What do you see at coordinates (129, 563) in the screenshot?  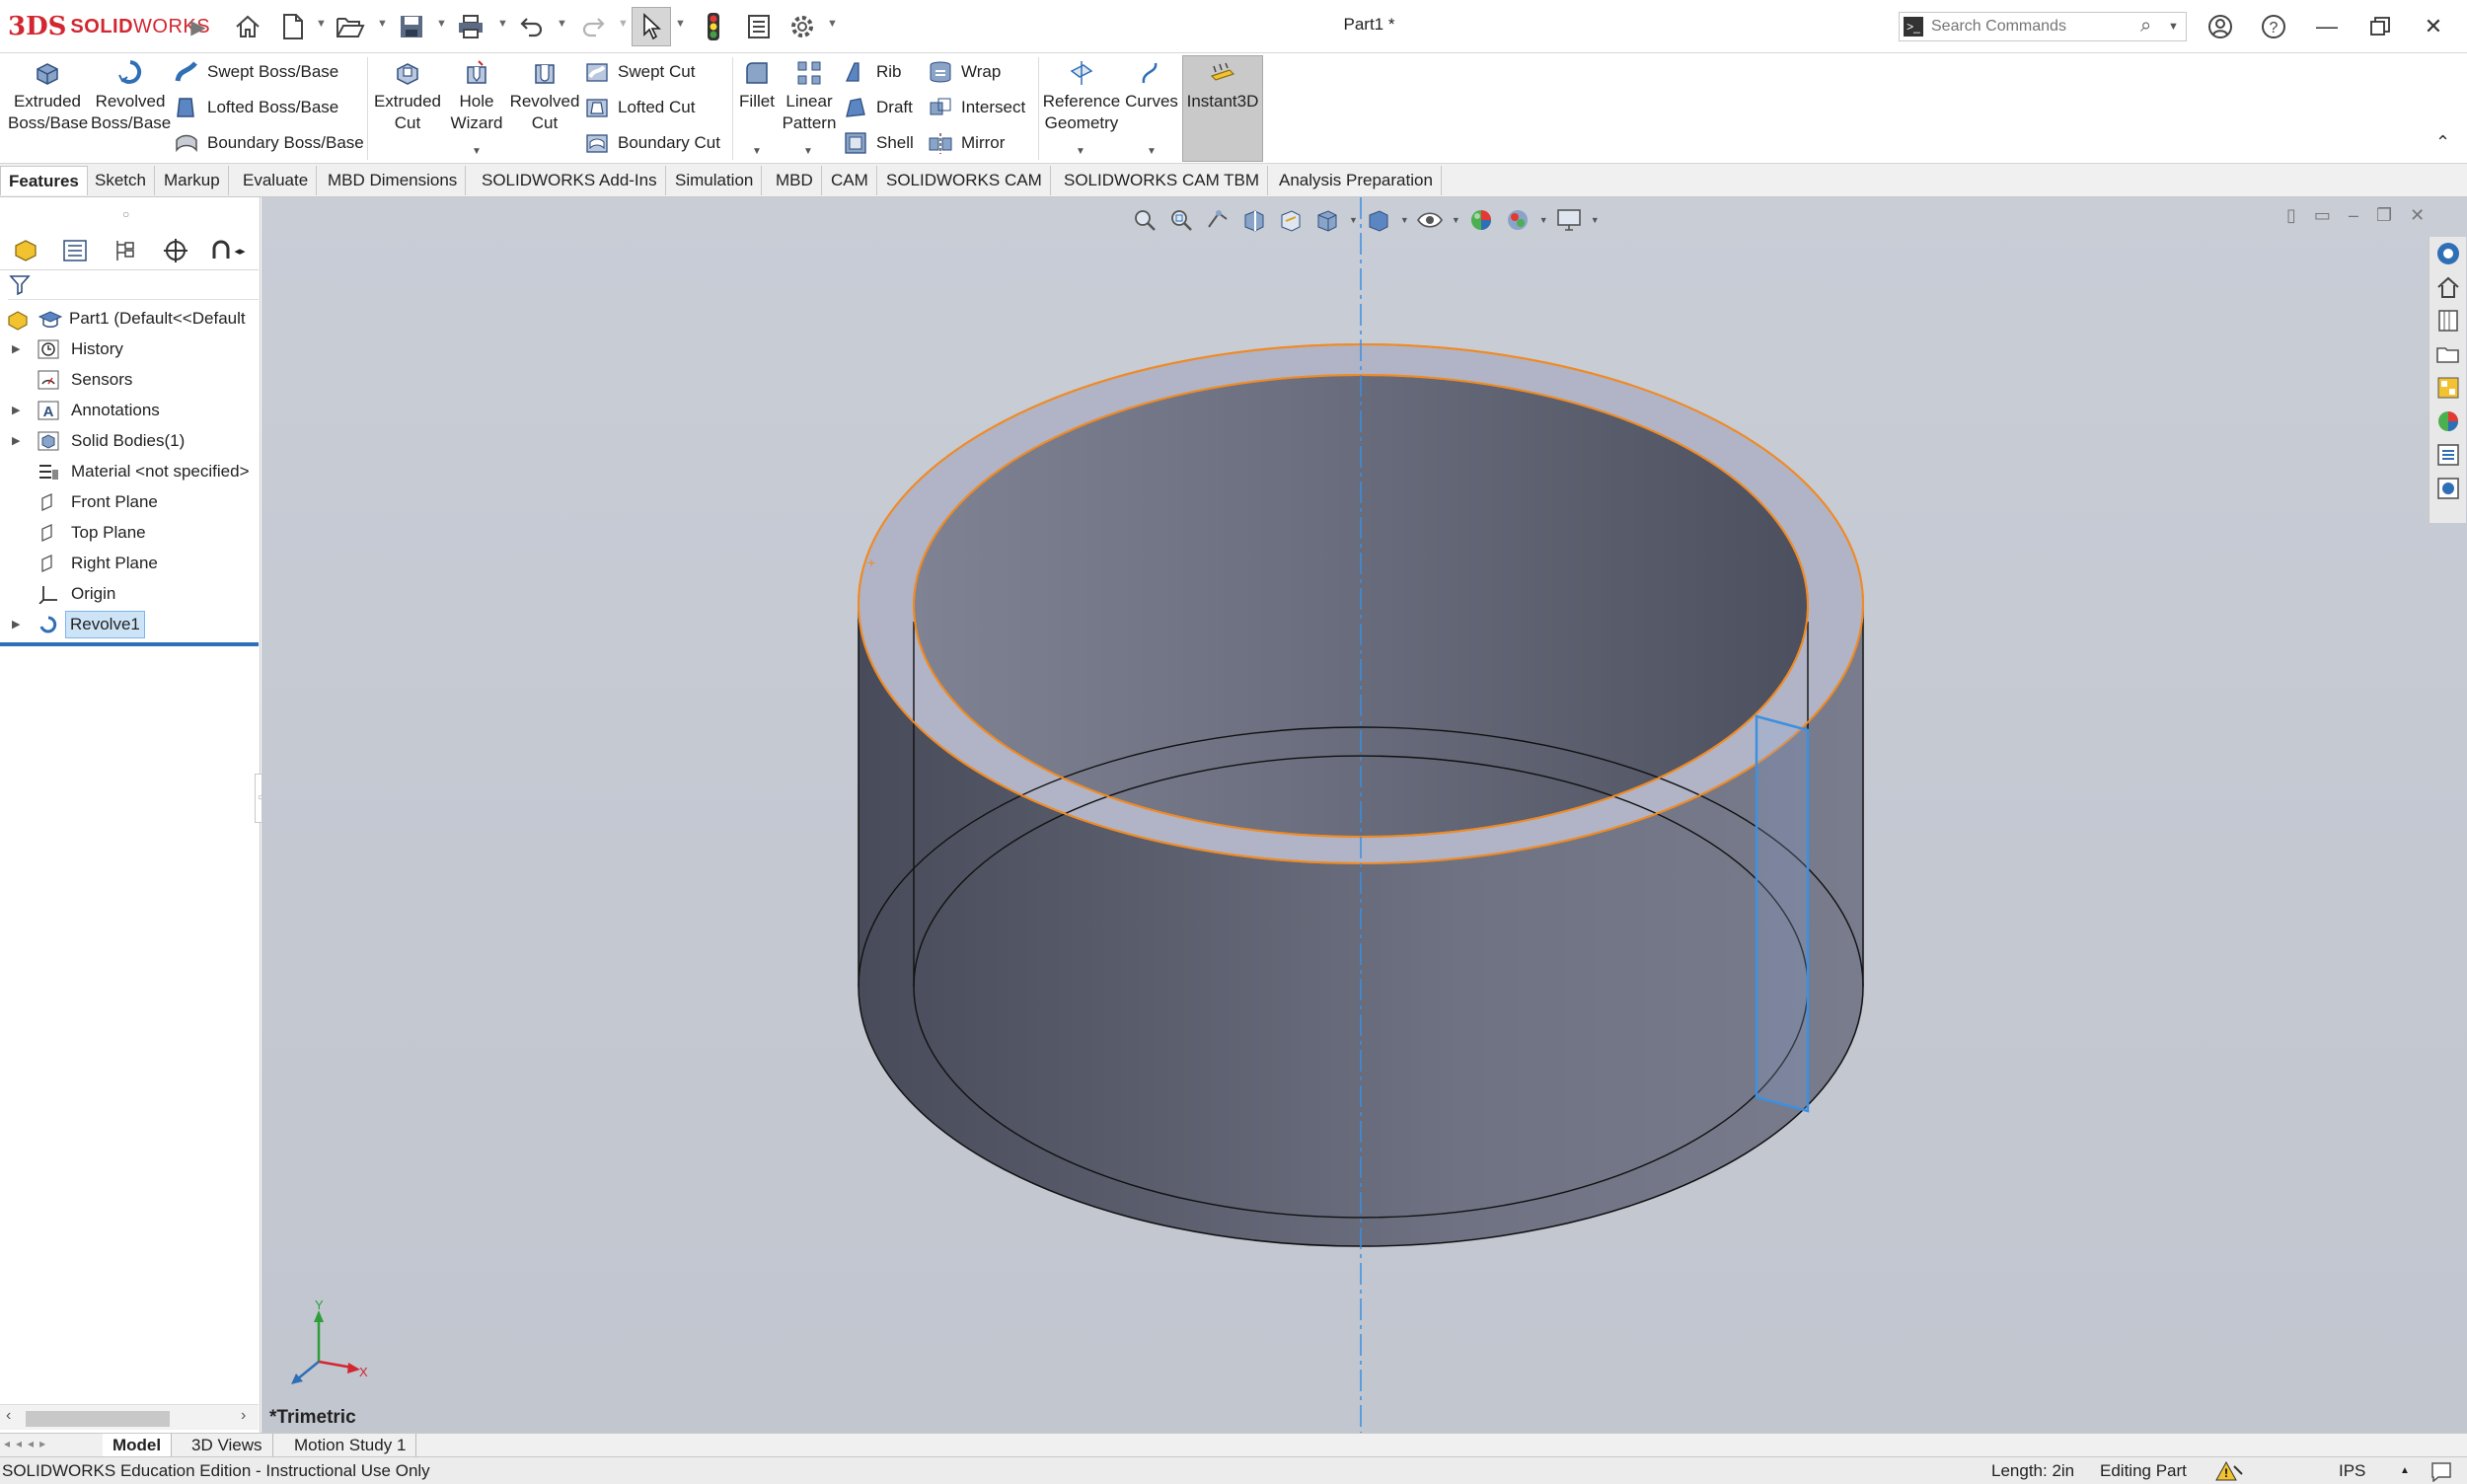 I see `tree-item-right-plane: Right Plane` at bounding box center [129, 563].